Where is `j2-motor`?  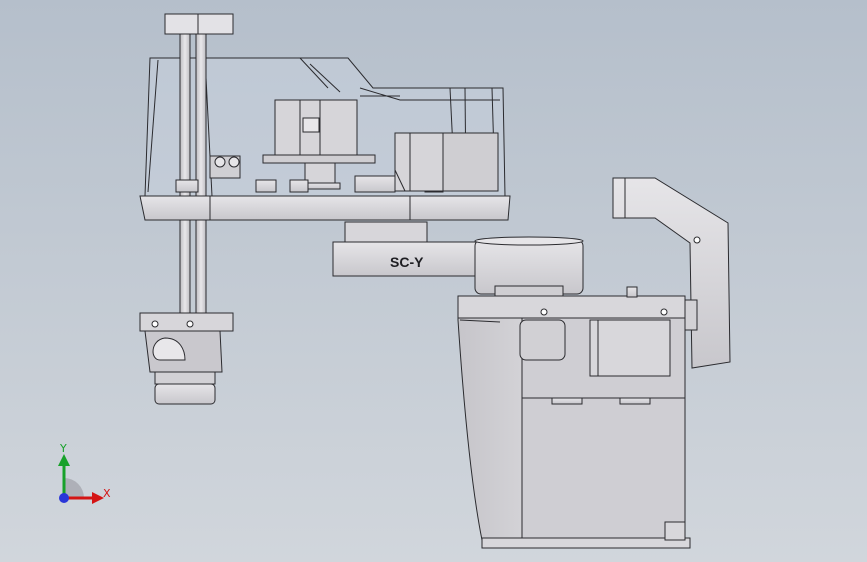
j2-motor is located at coordinates (446, 162).